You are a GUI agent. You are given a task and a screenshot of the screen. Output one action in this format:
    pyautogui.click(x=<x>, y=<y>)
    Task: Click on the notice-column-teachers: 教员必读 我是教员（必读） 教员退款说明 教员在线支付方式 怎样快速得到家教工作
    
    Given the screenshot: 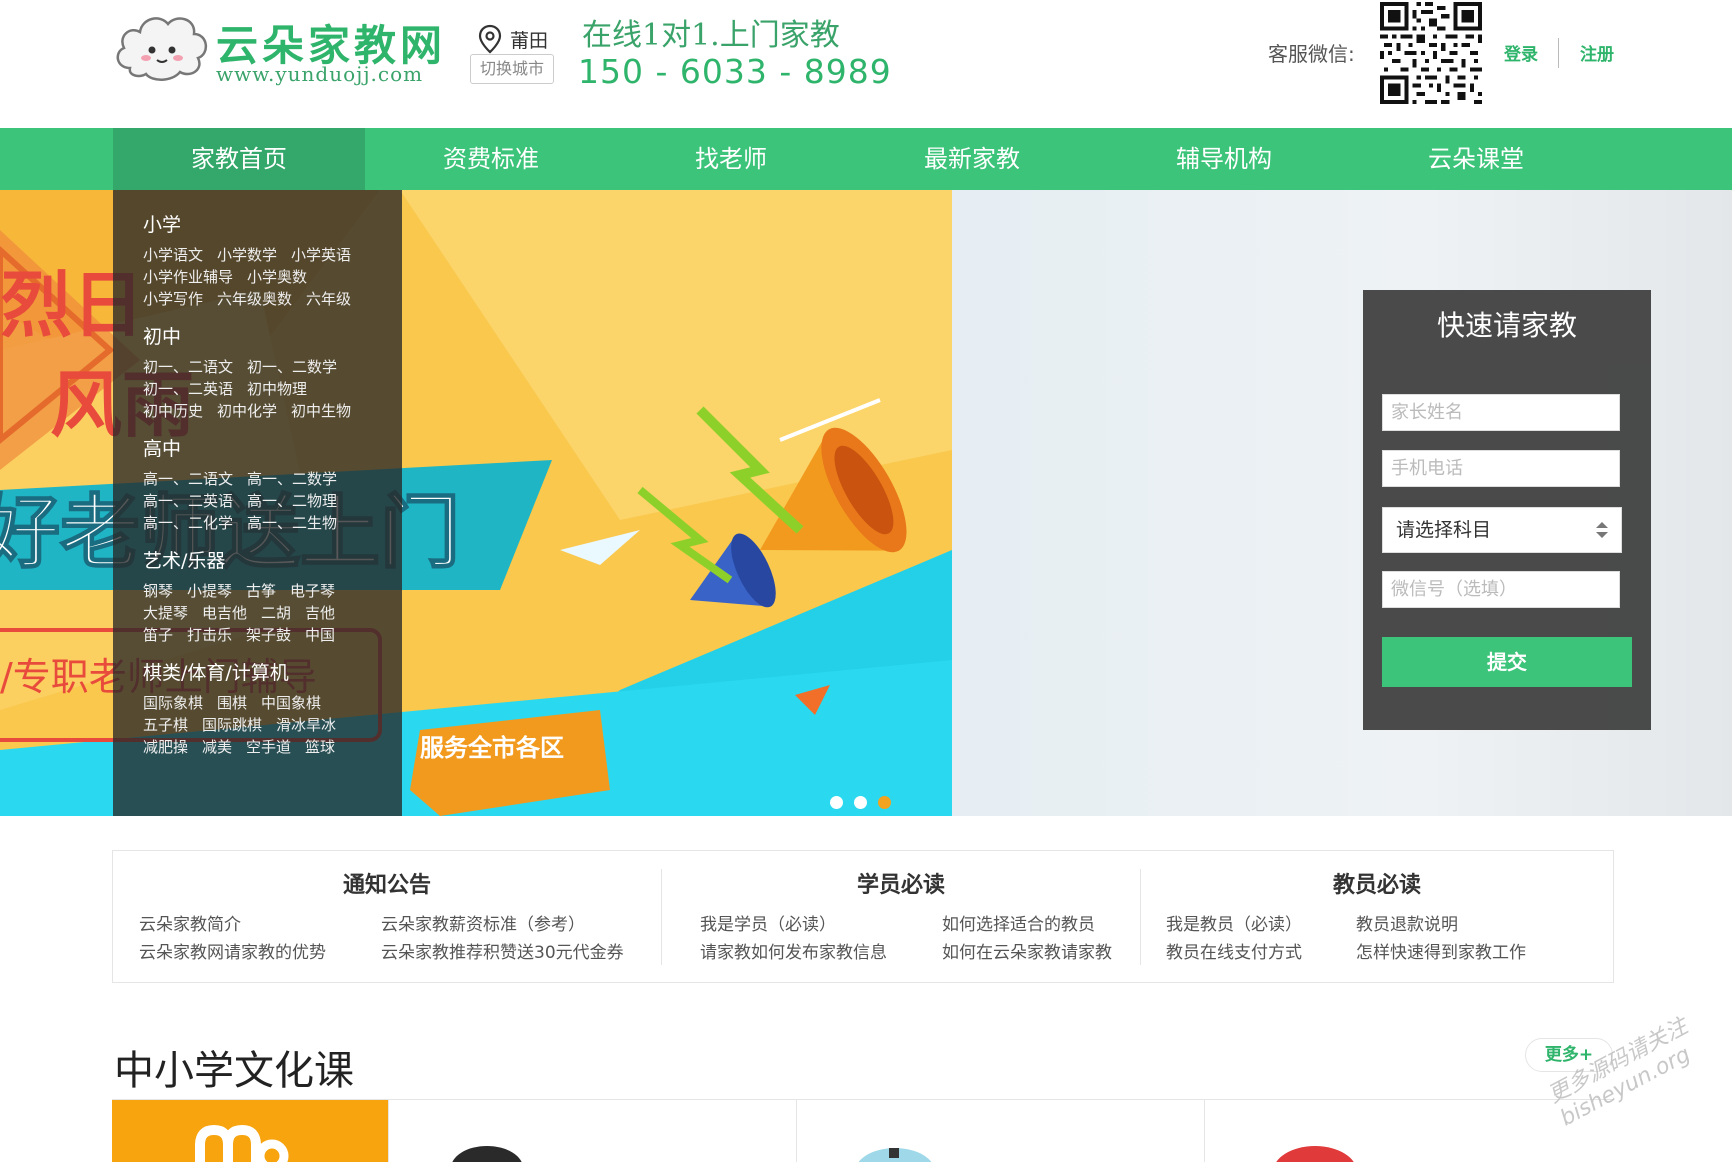 What is the action you would take?
    pyautogui.click(x=1377, y=917)
    